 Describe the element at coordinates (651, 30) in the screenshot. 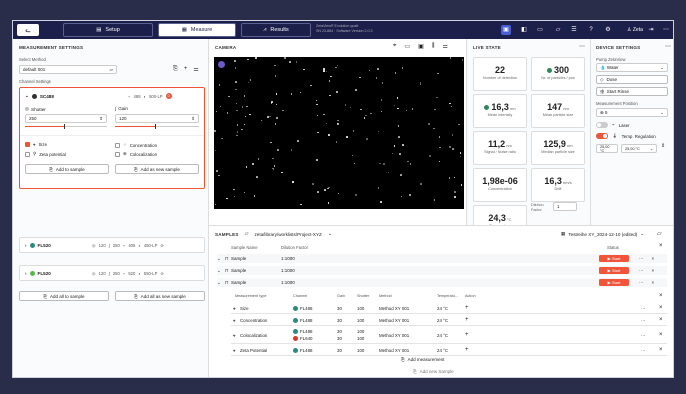

I see `logout-icon: ⇥` at that location.